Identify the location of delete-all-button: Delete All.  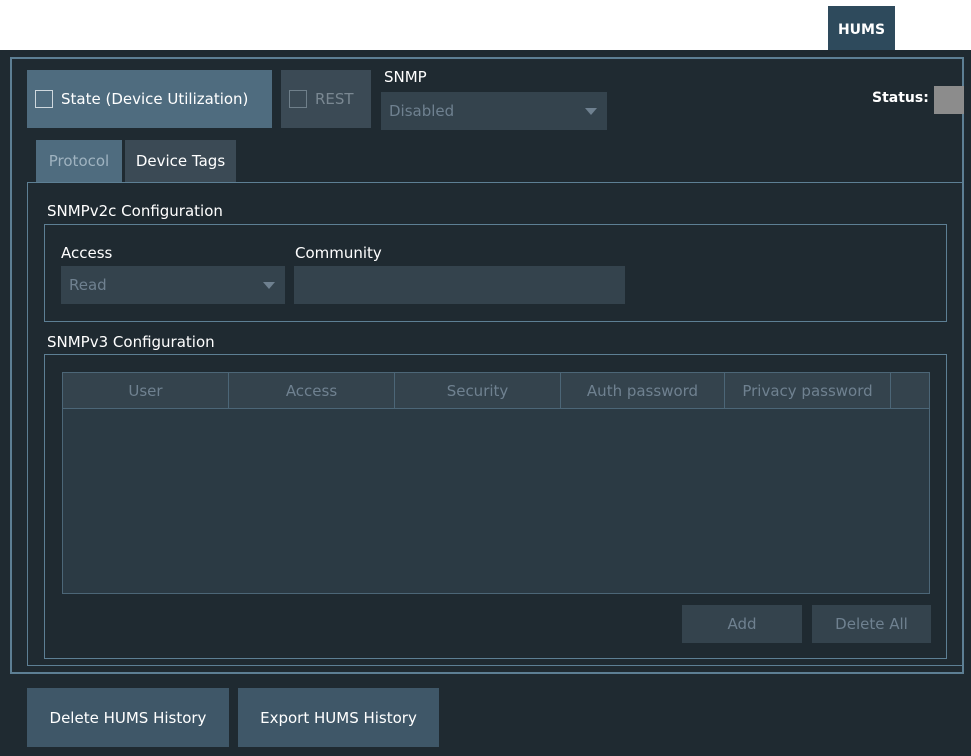
(871, 624).